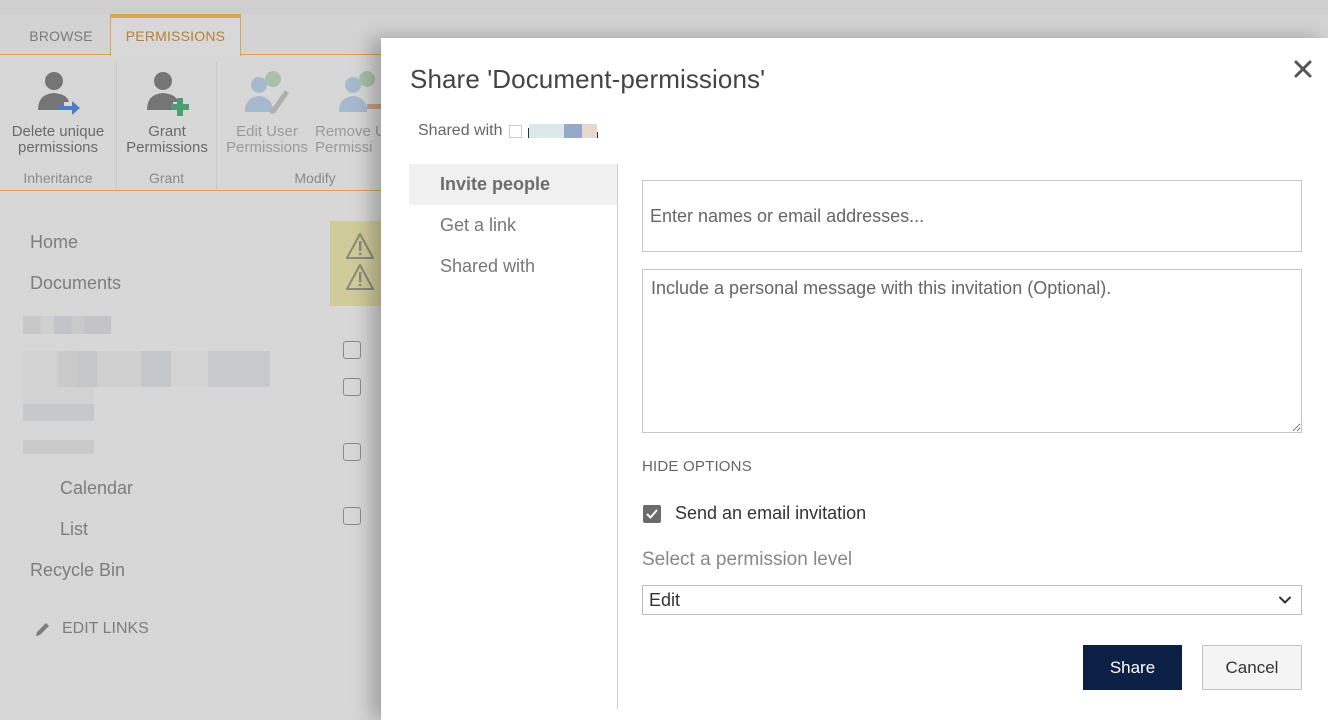  I want to click on grant-permissions-button: Grant Permissions, so click(167, 112).